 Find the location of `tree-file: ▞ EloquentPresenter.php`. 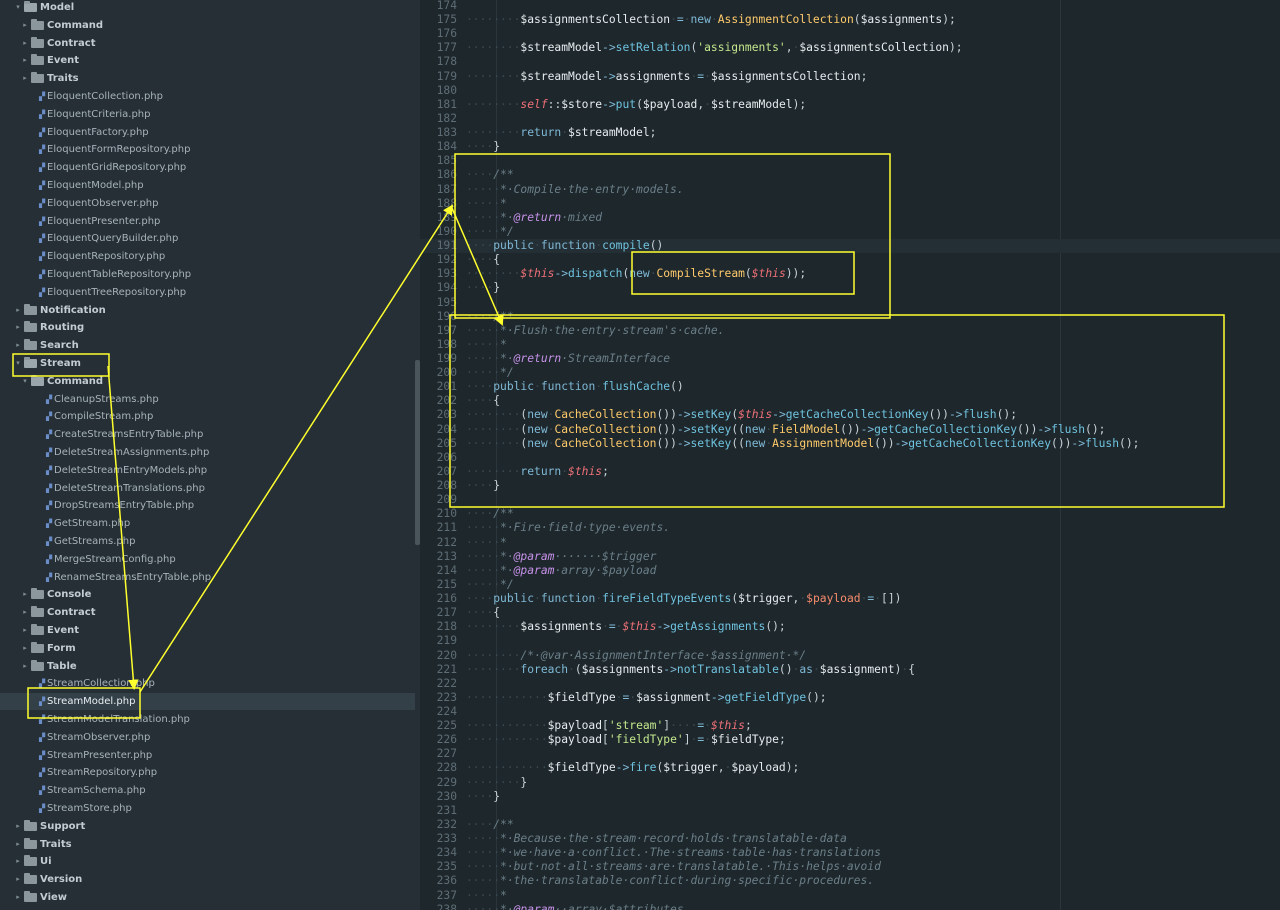

tree-file: ▞ EloquentPresenter.php is located at coordinates (207, 221).